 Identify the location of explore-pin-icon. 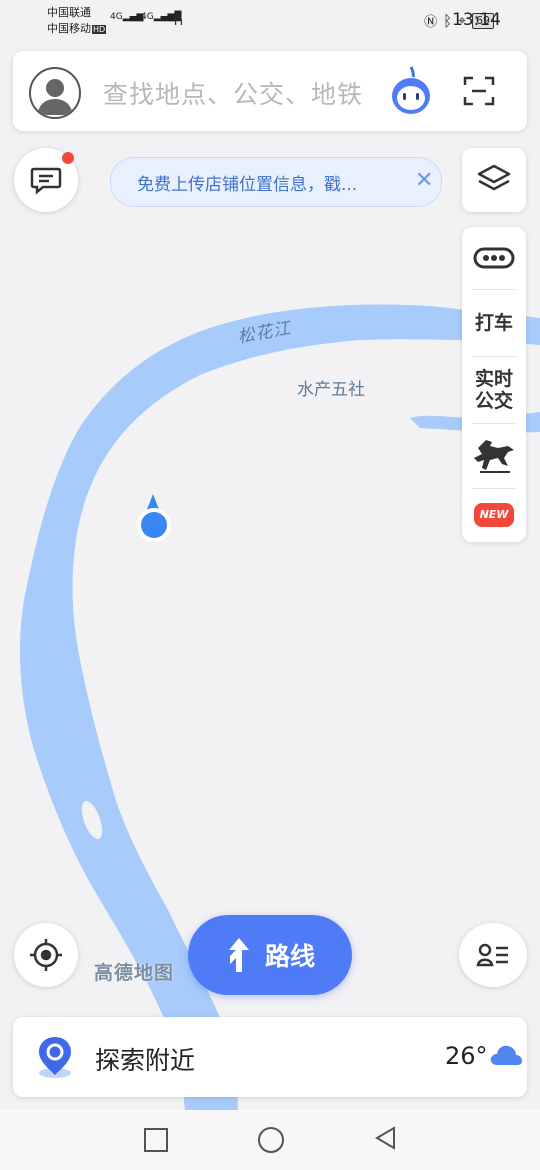
(55, 1057).